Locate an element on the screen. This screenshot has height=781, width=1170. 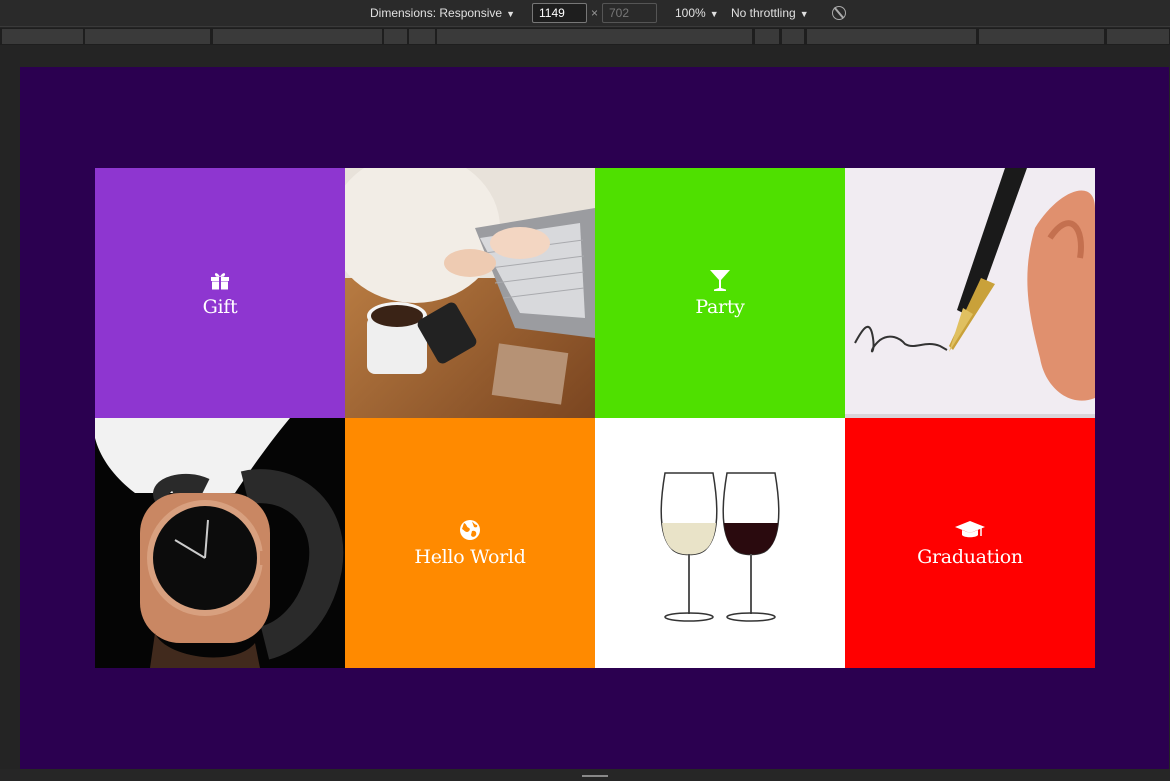
fountain-pen-image is located at coordinates (970, 293).